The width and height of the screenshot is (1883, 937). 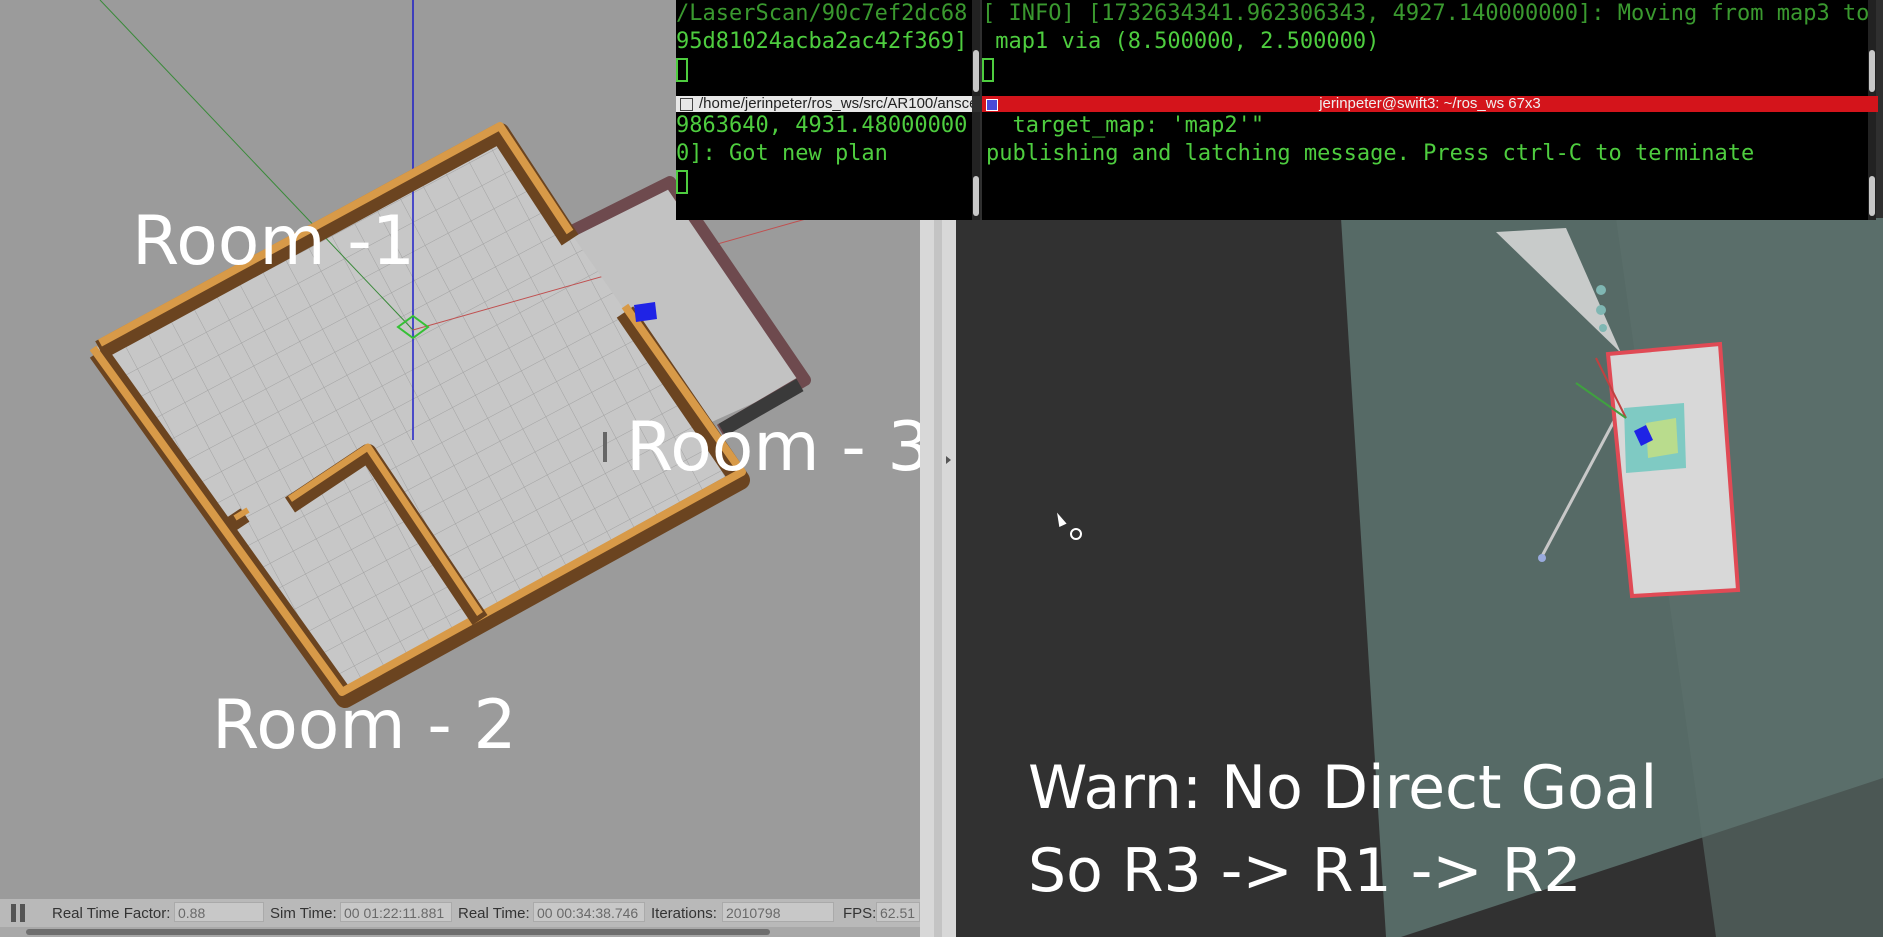 What do you see at coordinates (645, 312) in the screenshot?
I see `robot-box` at bounding box center [645, 312].